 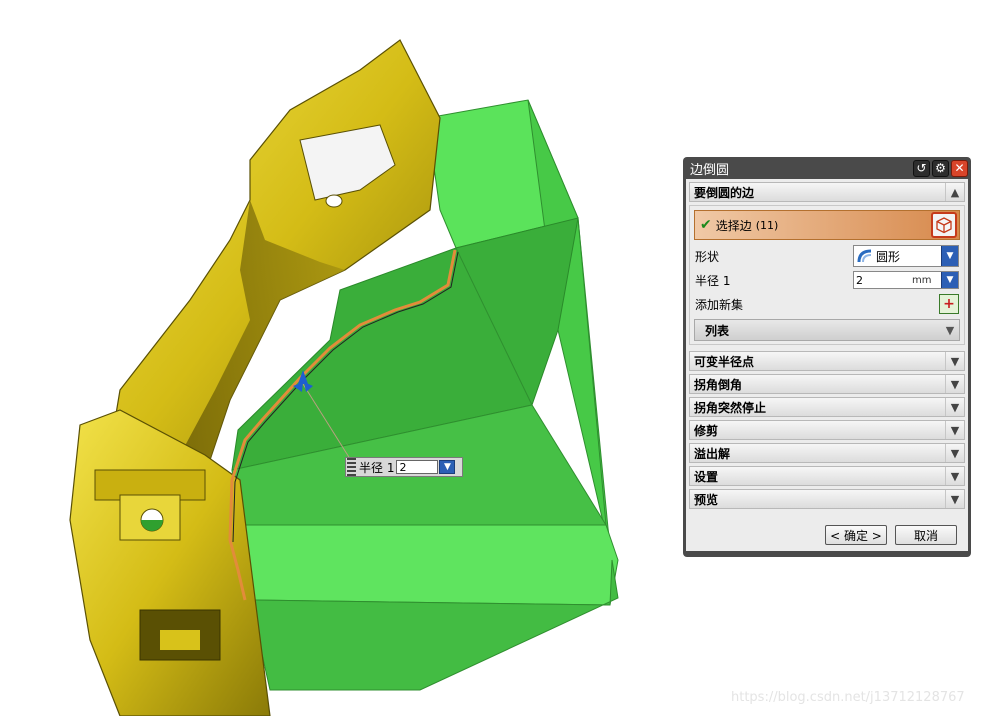 I want to click on chevron-up-icon: ▲, so click(x=954, y=192).